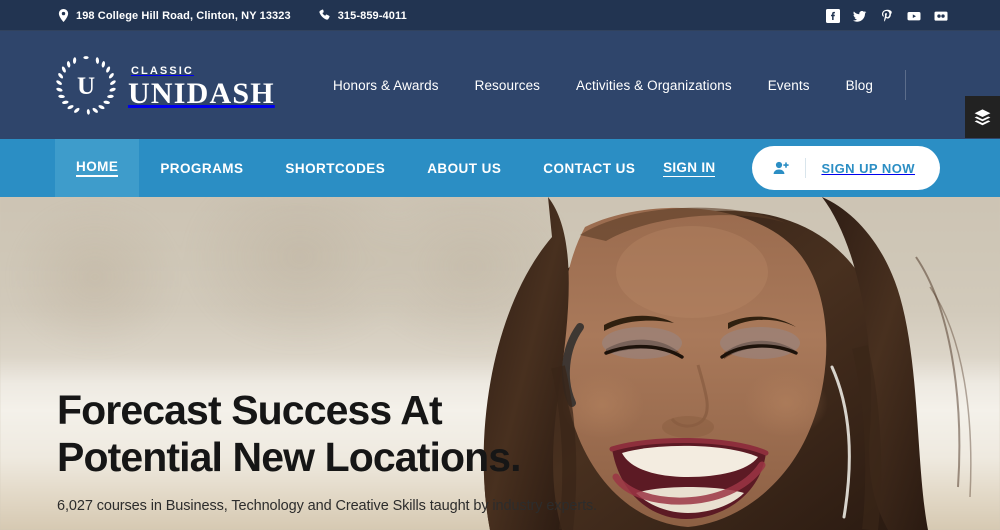 This screenshot has width=1000, height=530. I want to click on hero-heading-line-2: Potential New Locations., so click(289, 457).